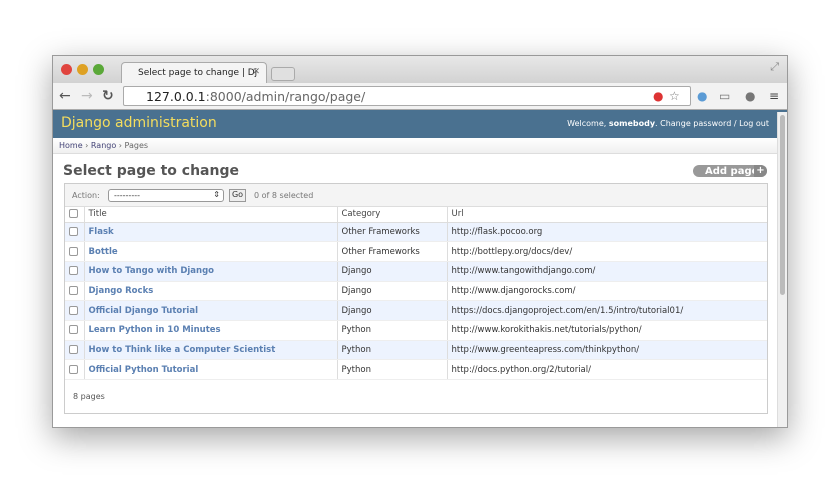 This screenshot has width=840, height=497. Describe the element at coordinates (127, 195) in the screenshot. I see `action-selected-value: ---------` at that location.